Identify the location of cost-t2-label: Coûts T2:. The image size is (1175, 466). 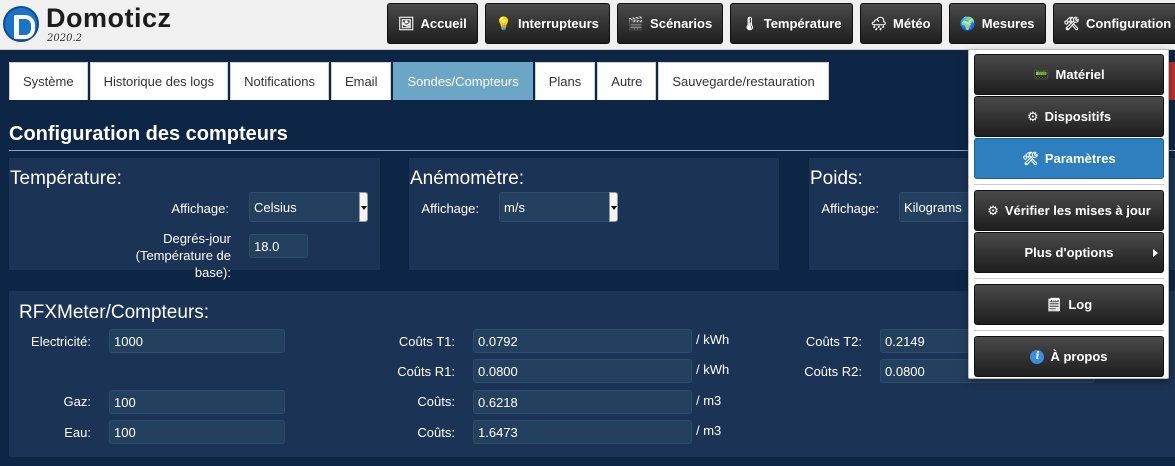
(833, 341).